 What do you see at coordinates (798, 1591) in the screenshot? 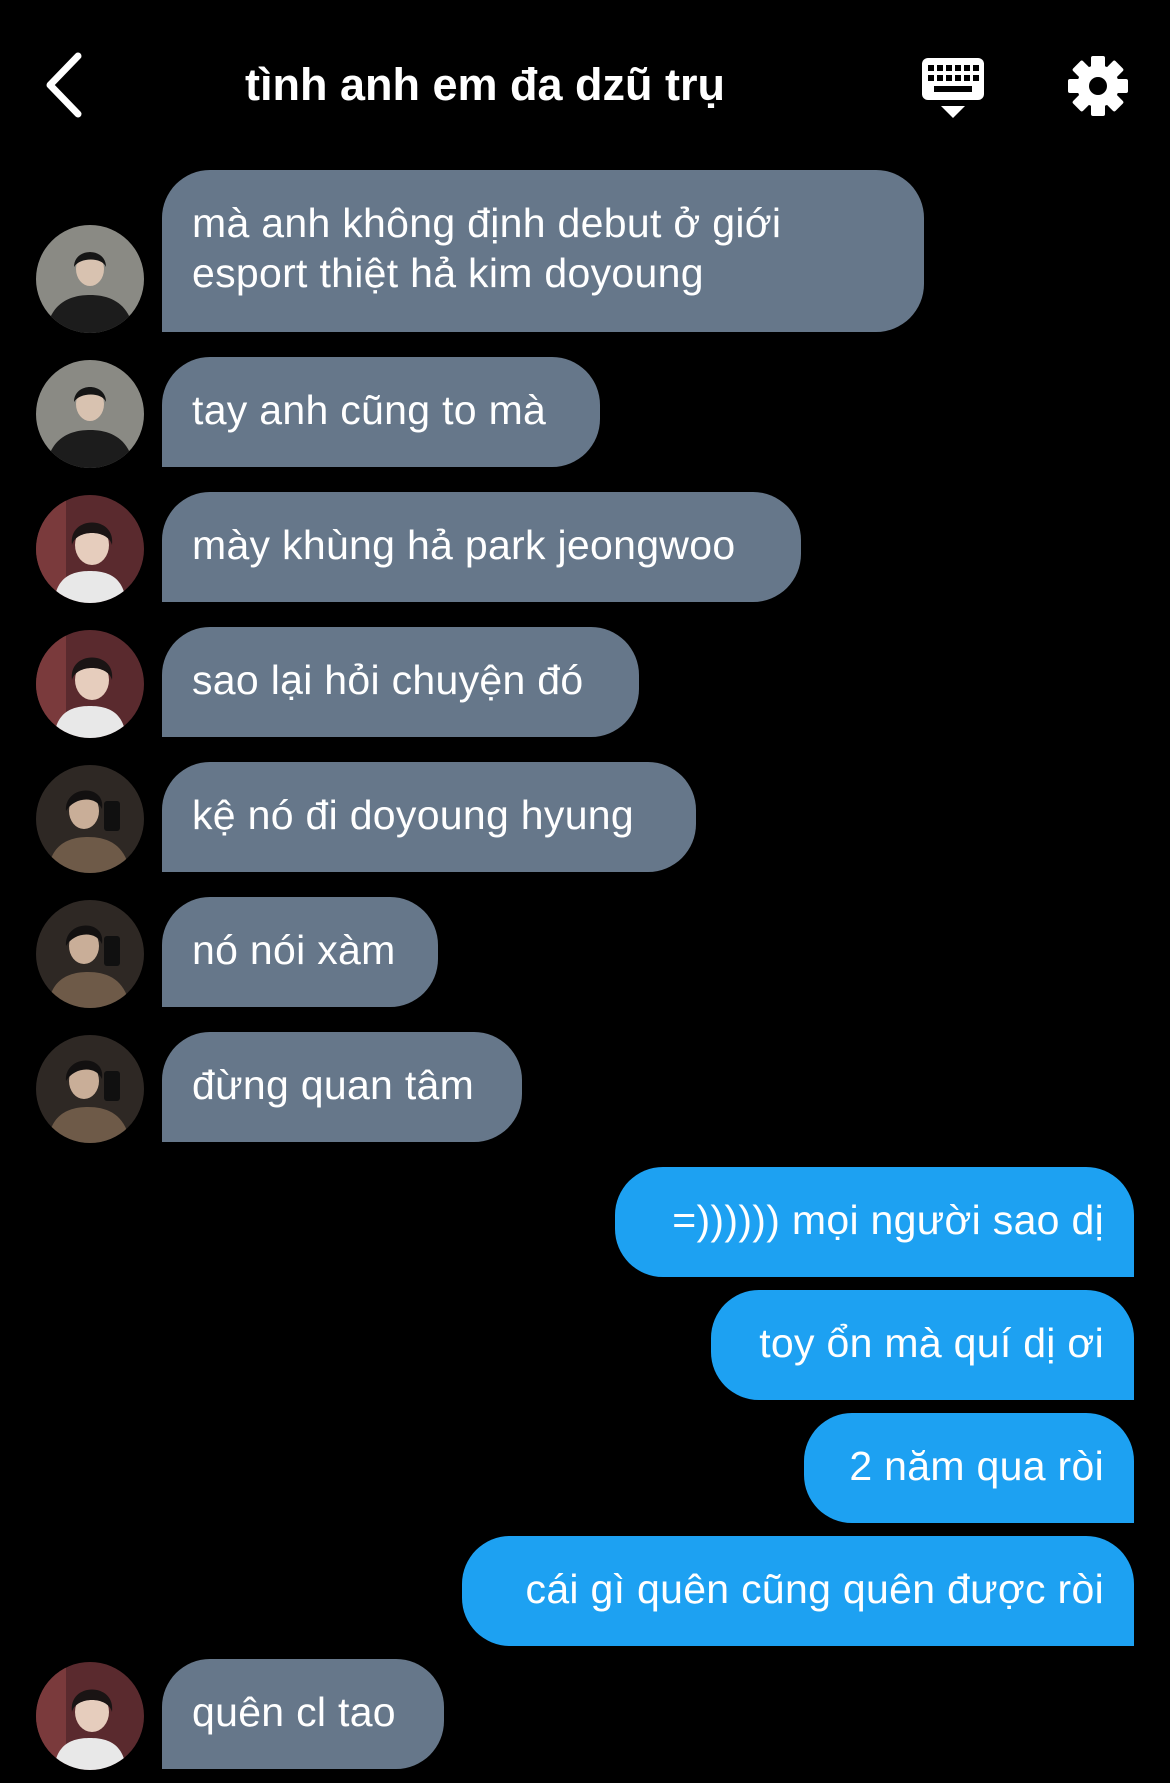
I see `message-bubble: cái gì quên cũng quên được ròi` at bounding box center [798, 1591].